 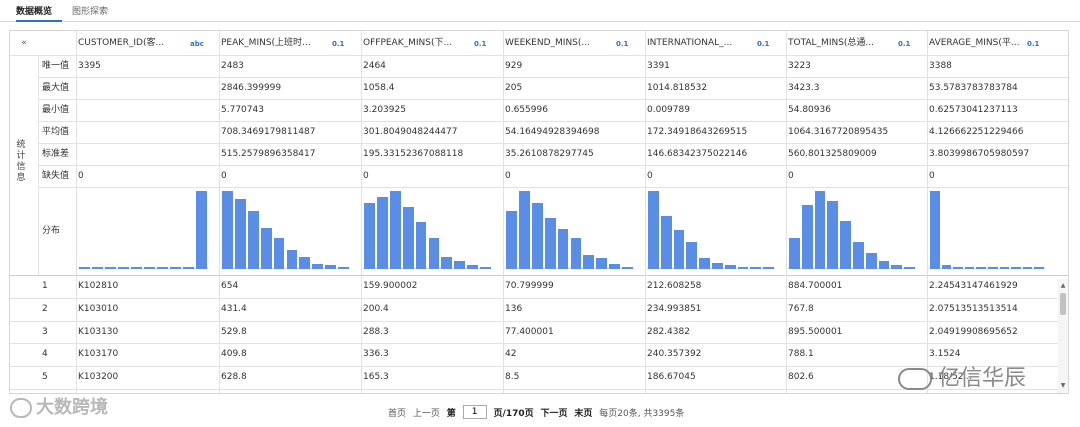 I want to click on table-cell: 884.700001, so click(x=855, y=286).